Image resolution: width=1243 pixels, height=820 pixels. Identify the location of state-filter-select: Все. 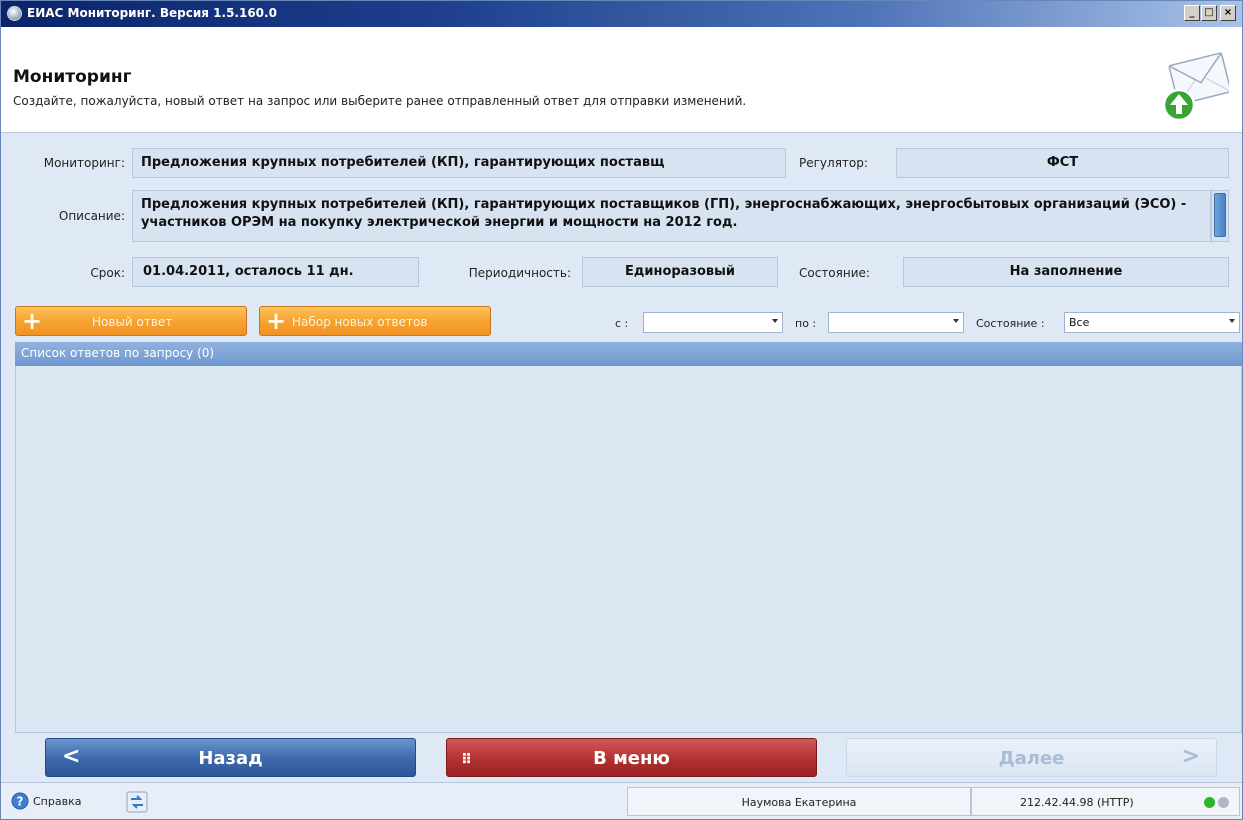
(1152, 322).